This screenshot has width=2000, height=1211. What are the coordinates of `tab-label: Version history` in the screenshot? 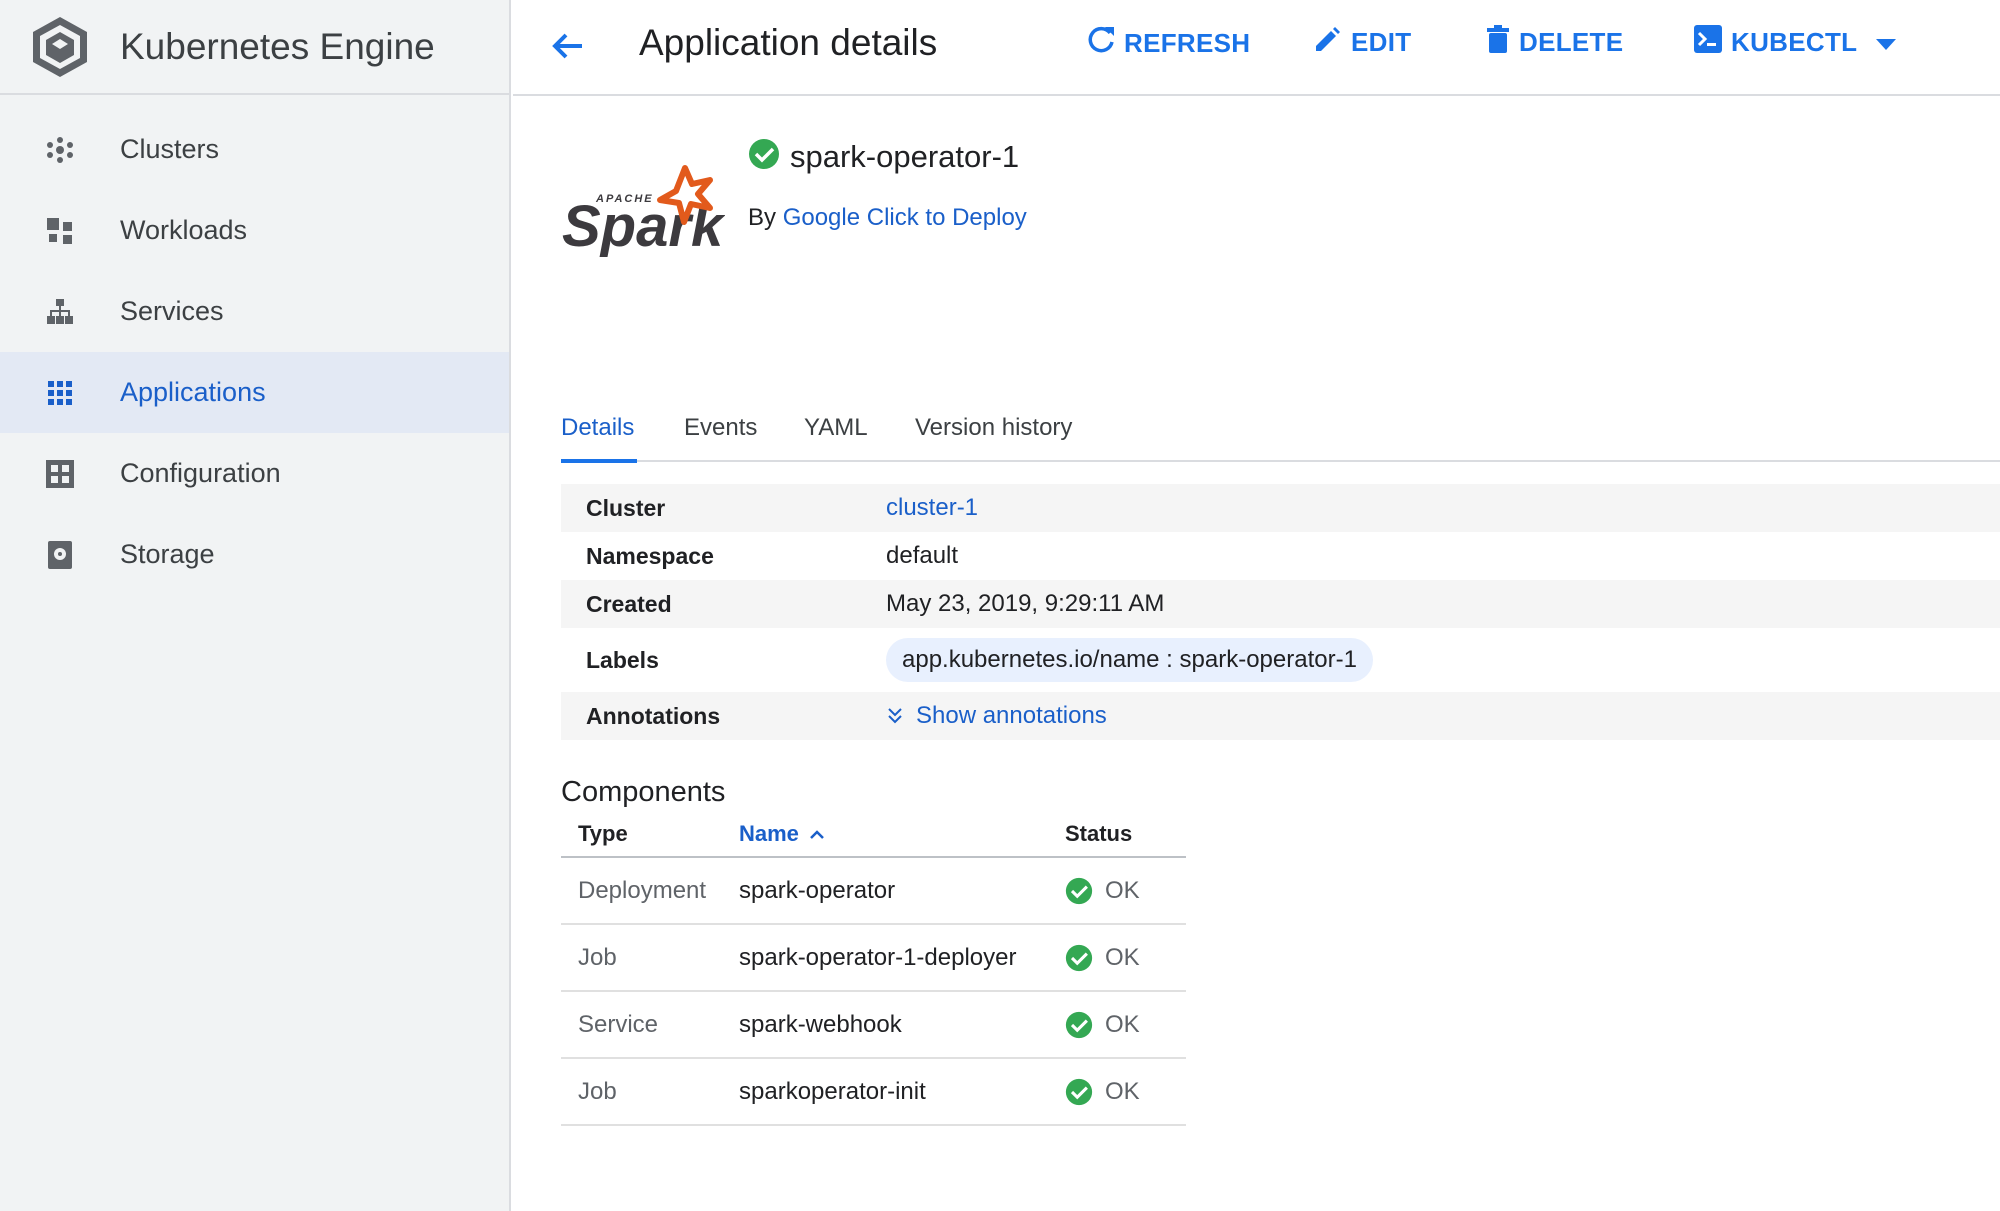 It's located at (994, 427).